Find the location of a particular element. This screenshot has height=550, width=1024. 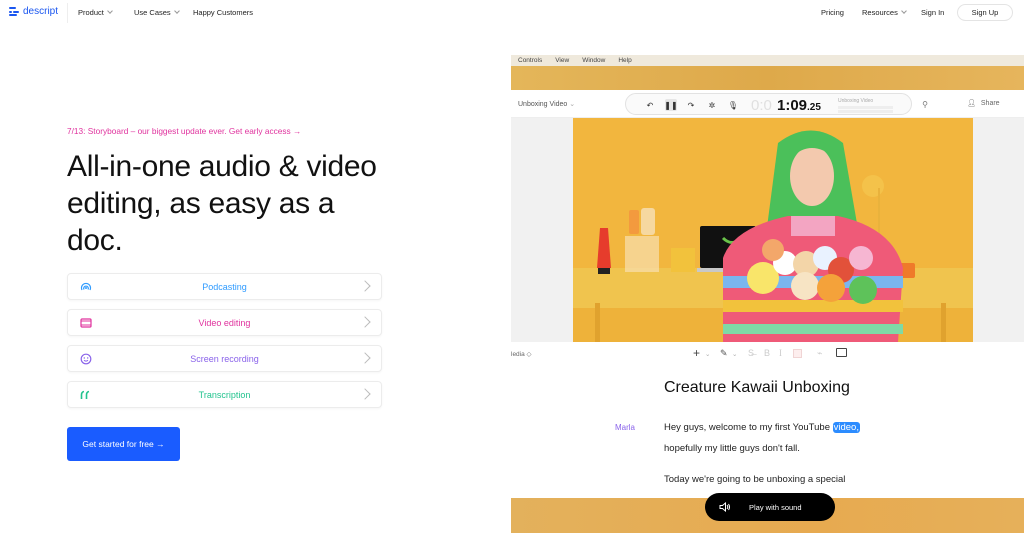

speaker-icon is located at coordinates (724, 507).